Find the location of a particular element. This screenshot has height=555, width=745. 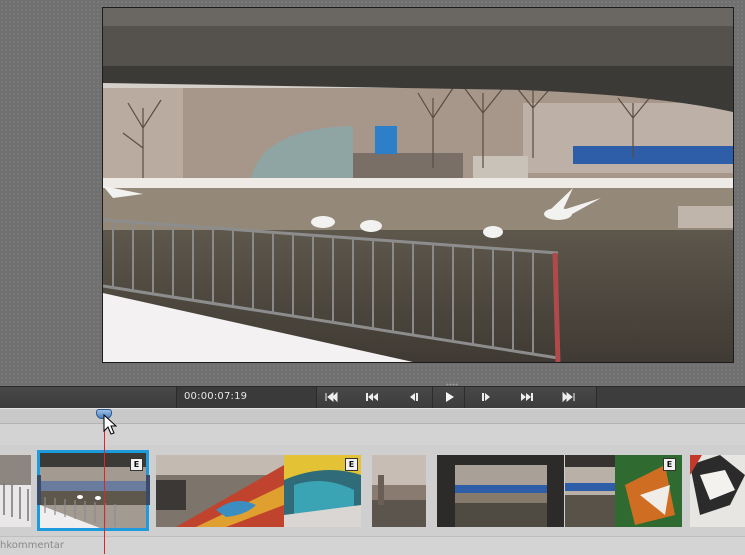

step-forward-button is located at coordinates (487, 397).